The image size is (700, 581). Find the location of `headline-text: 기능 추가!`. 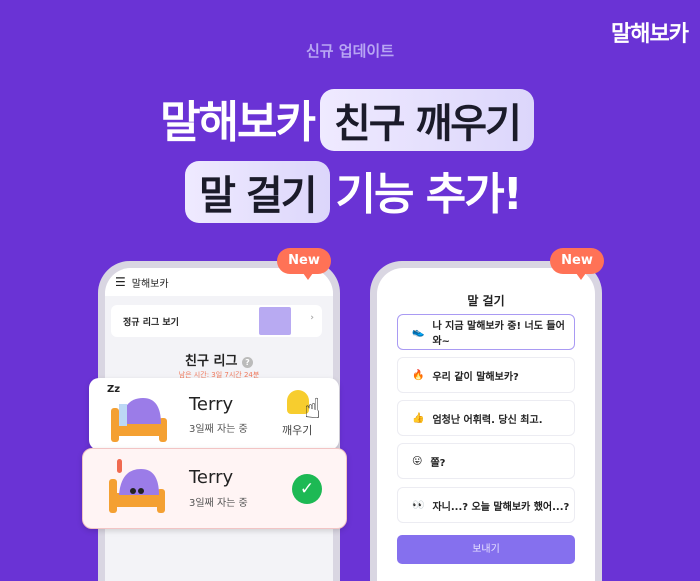

headline-text: 기능 추가! is located at coordinates (429, 194).